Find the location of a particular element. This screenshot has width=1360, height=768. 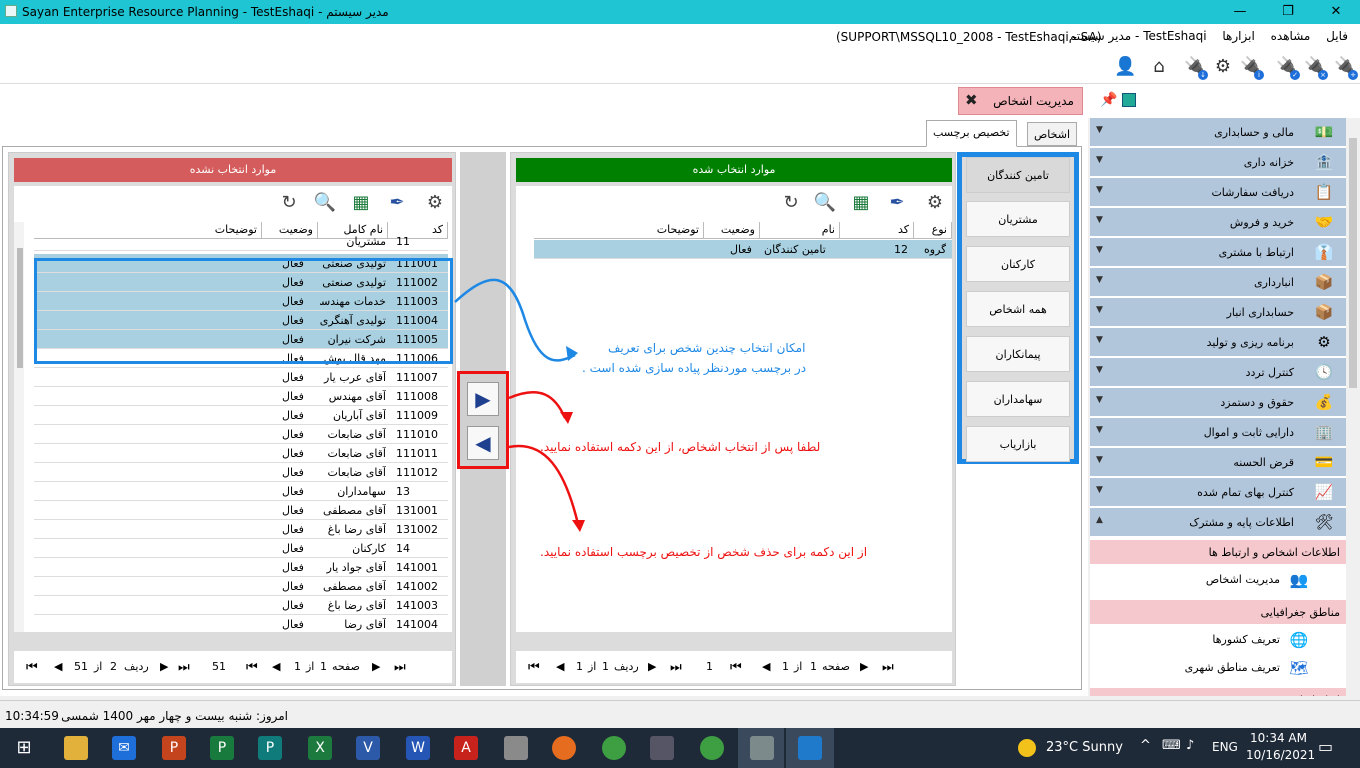

sidebar-item-label: حقوق و دستمزد is located at coordinates (1257, 402).